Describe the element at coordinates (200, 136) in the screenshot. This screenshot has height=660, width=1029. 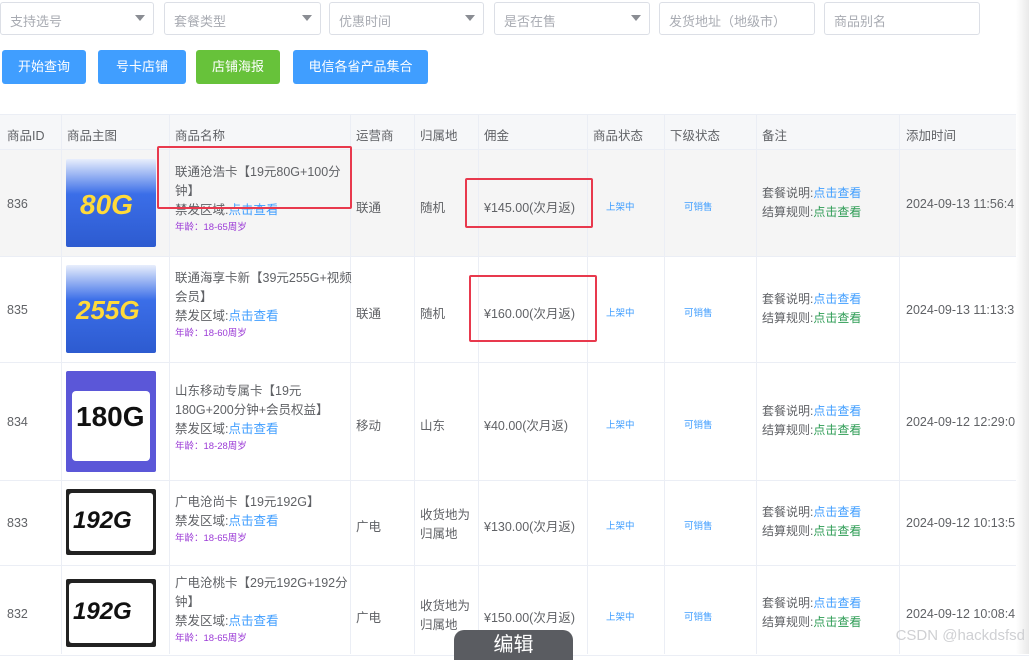
I see `col-name: 商品名称` at that location.